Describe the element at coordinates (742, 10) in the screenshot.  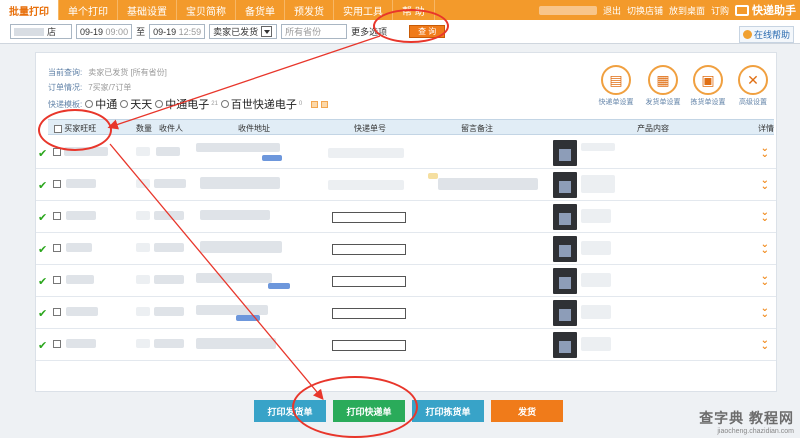
I see `printer-icon` at that location.